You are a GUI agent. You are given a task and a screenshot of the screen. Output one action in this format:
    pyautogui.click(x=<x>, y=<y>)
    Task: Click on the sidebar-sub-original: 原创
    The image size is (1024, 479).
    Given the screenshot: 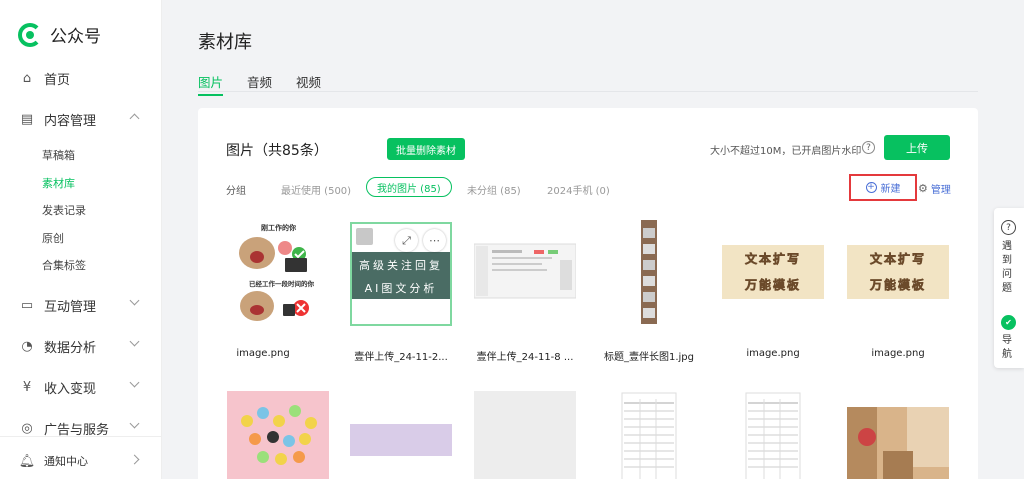 What is the action you would take?
    pyautogui.click(x=53, y=238)
    